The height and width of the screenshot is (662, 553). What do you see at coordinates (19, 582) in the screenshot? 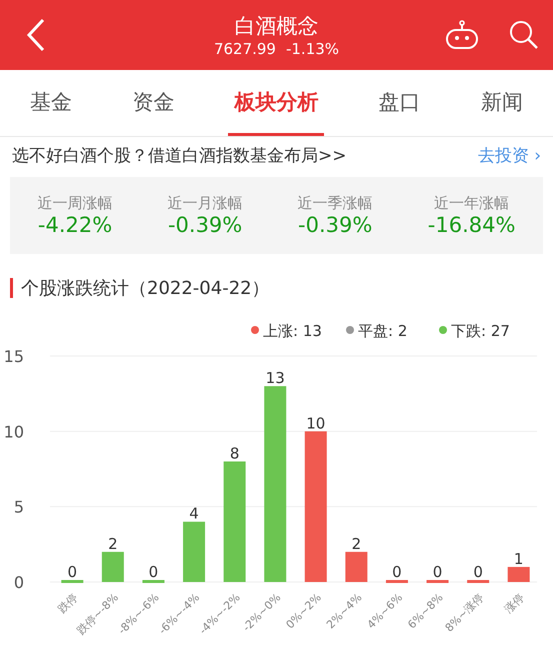
I see `y-tick-label: 0` at bounding box center [19, 582].